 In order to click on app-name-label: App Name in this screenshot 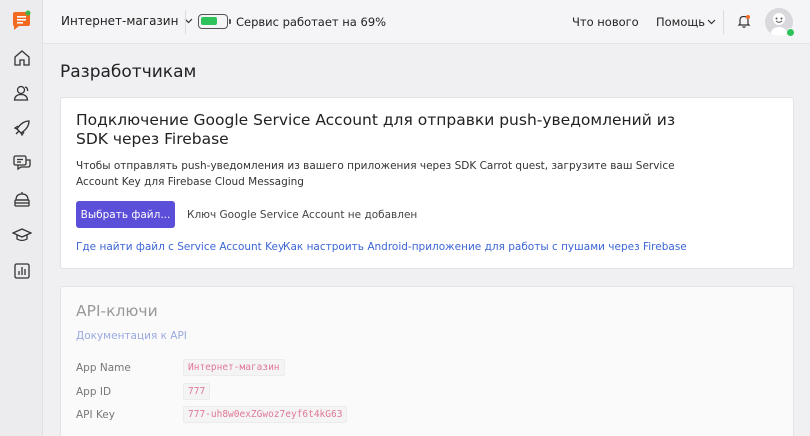, I will do `click(103, 368)`.